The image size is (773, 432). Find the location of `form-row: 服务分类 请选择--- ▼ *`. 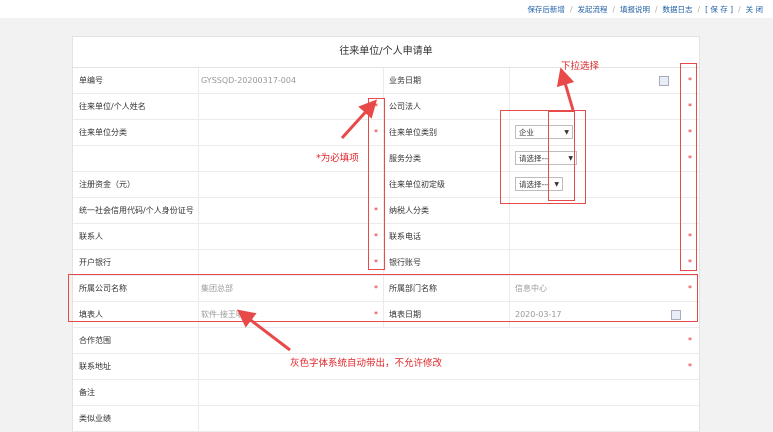

form-row: 服务分类 请选择--- ▼ * is located at coordinates (386, 159).